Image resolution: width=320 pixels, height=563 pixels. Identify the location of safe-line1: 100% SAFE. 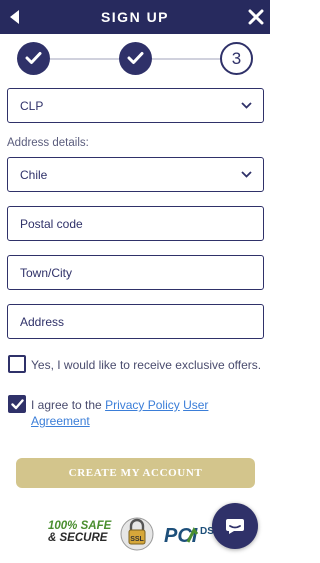
(80, 526).